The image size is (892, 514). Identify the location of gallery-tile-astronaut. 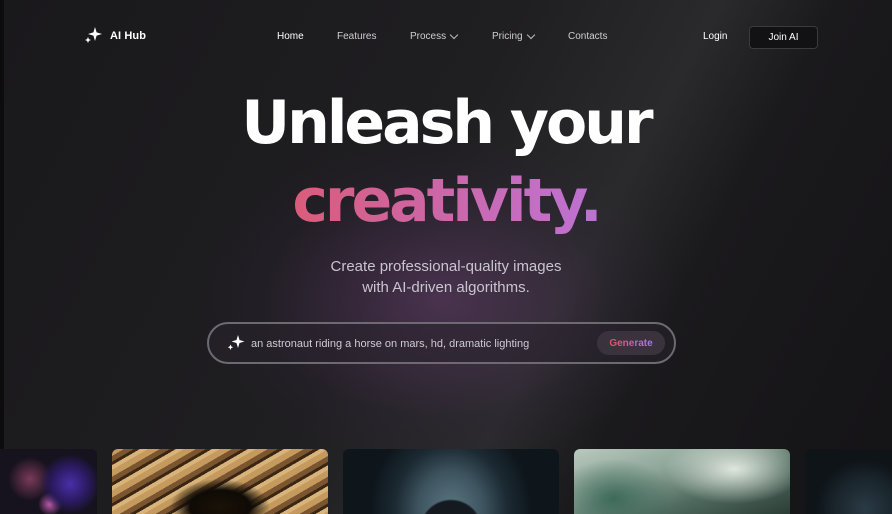
(451, 481).